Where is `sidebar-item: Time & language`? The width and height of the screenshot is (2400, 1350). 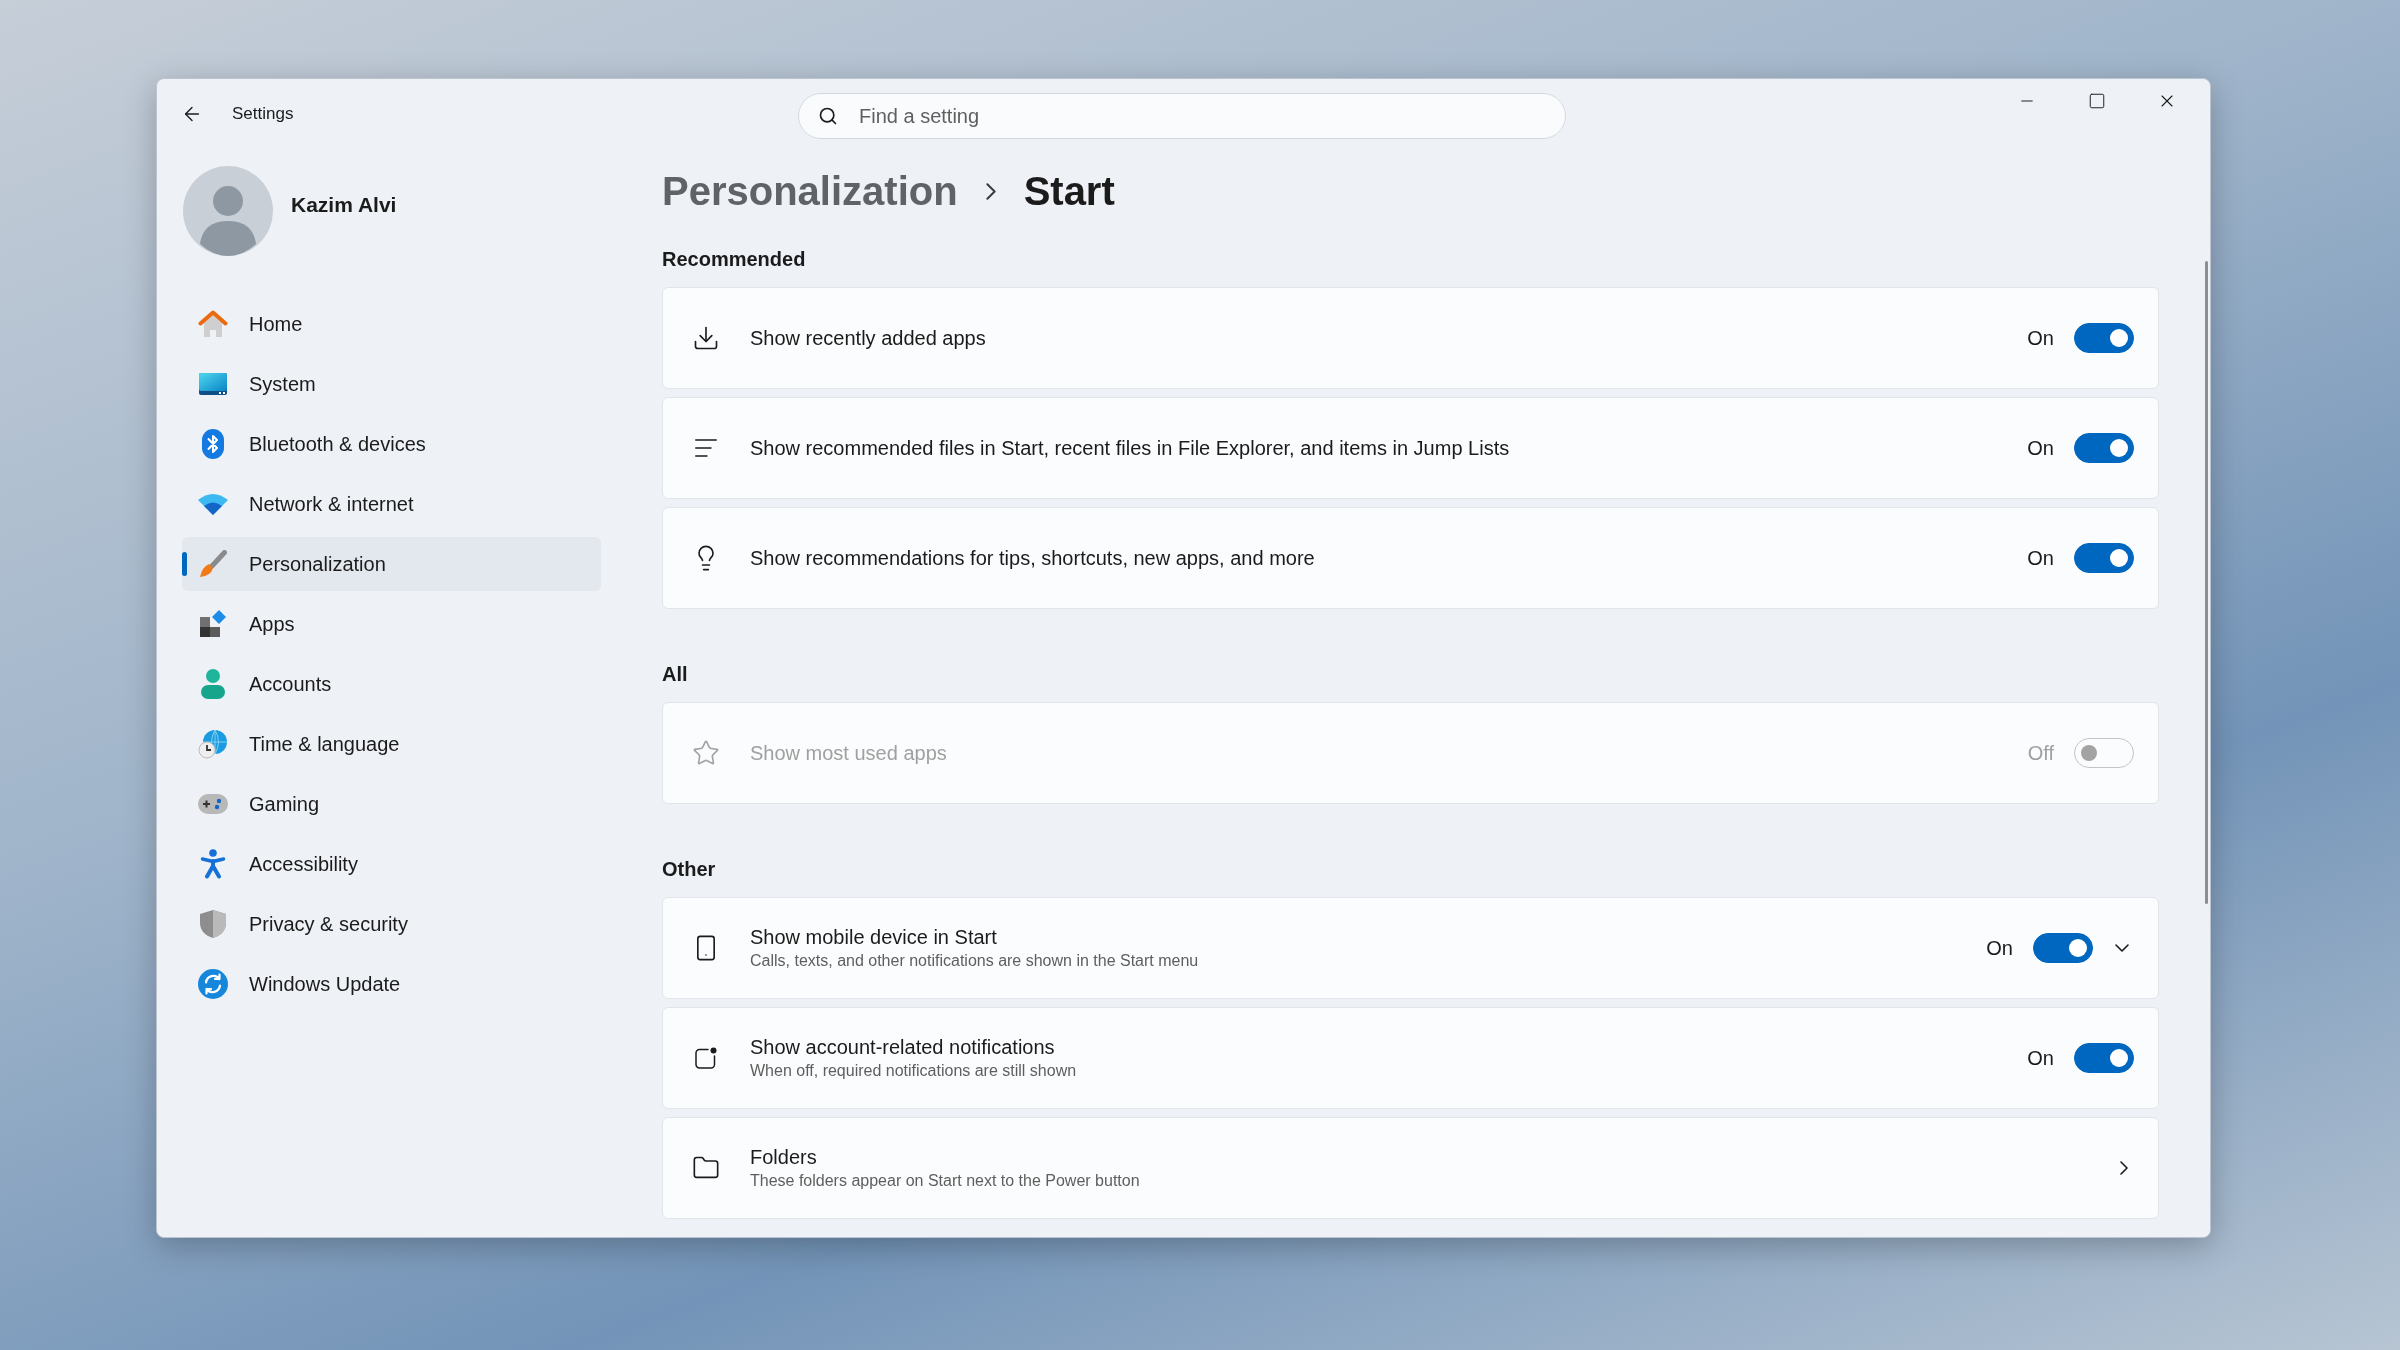
sidebar-item: Time & language is located at coordinates (391, 744).